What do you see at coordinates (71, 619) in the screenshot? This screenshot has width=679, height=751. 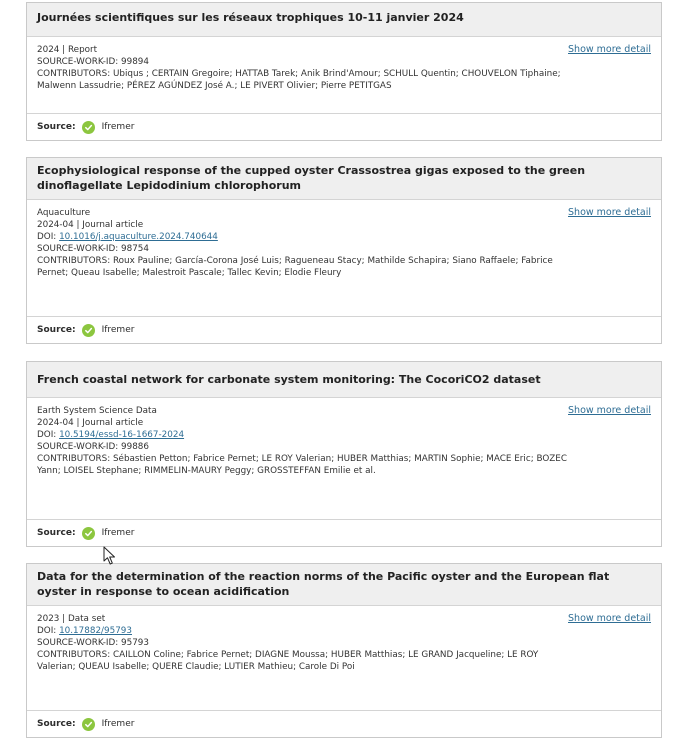 I see `work-date-type: 2023 | Data set` at bounding box center [71, 619].